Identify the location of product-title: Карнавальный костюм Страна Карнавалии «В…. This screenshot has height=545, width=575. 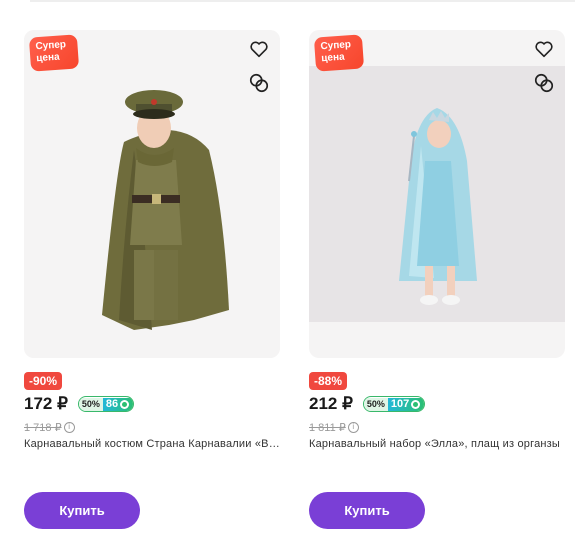
(152, 444).